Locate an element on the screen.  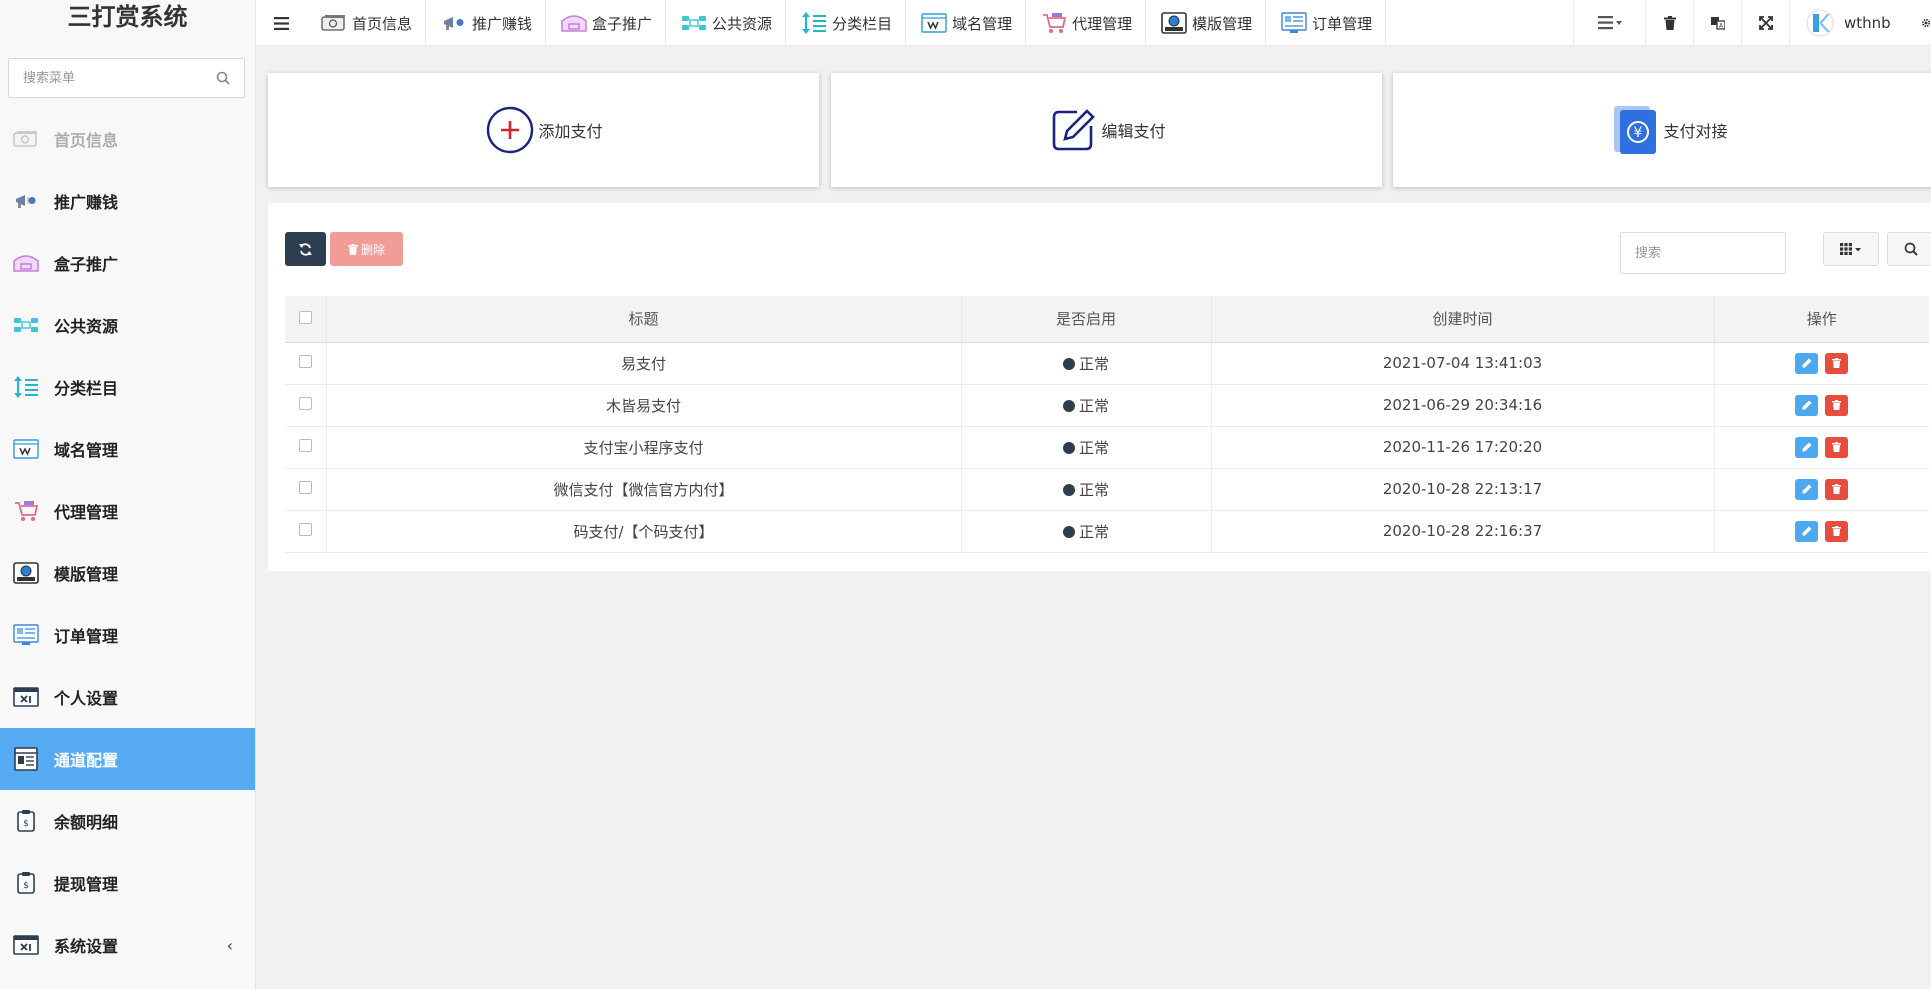
cell-status: 正常 is located at coordinates (1086, 447).